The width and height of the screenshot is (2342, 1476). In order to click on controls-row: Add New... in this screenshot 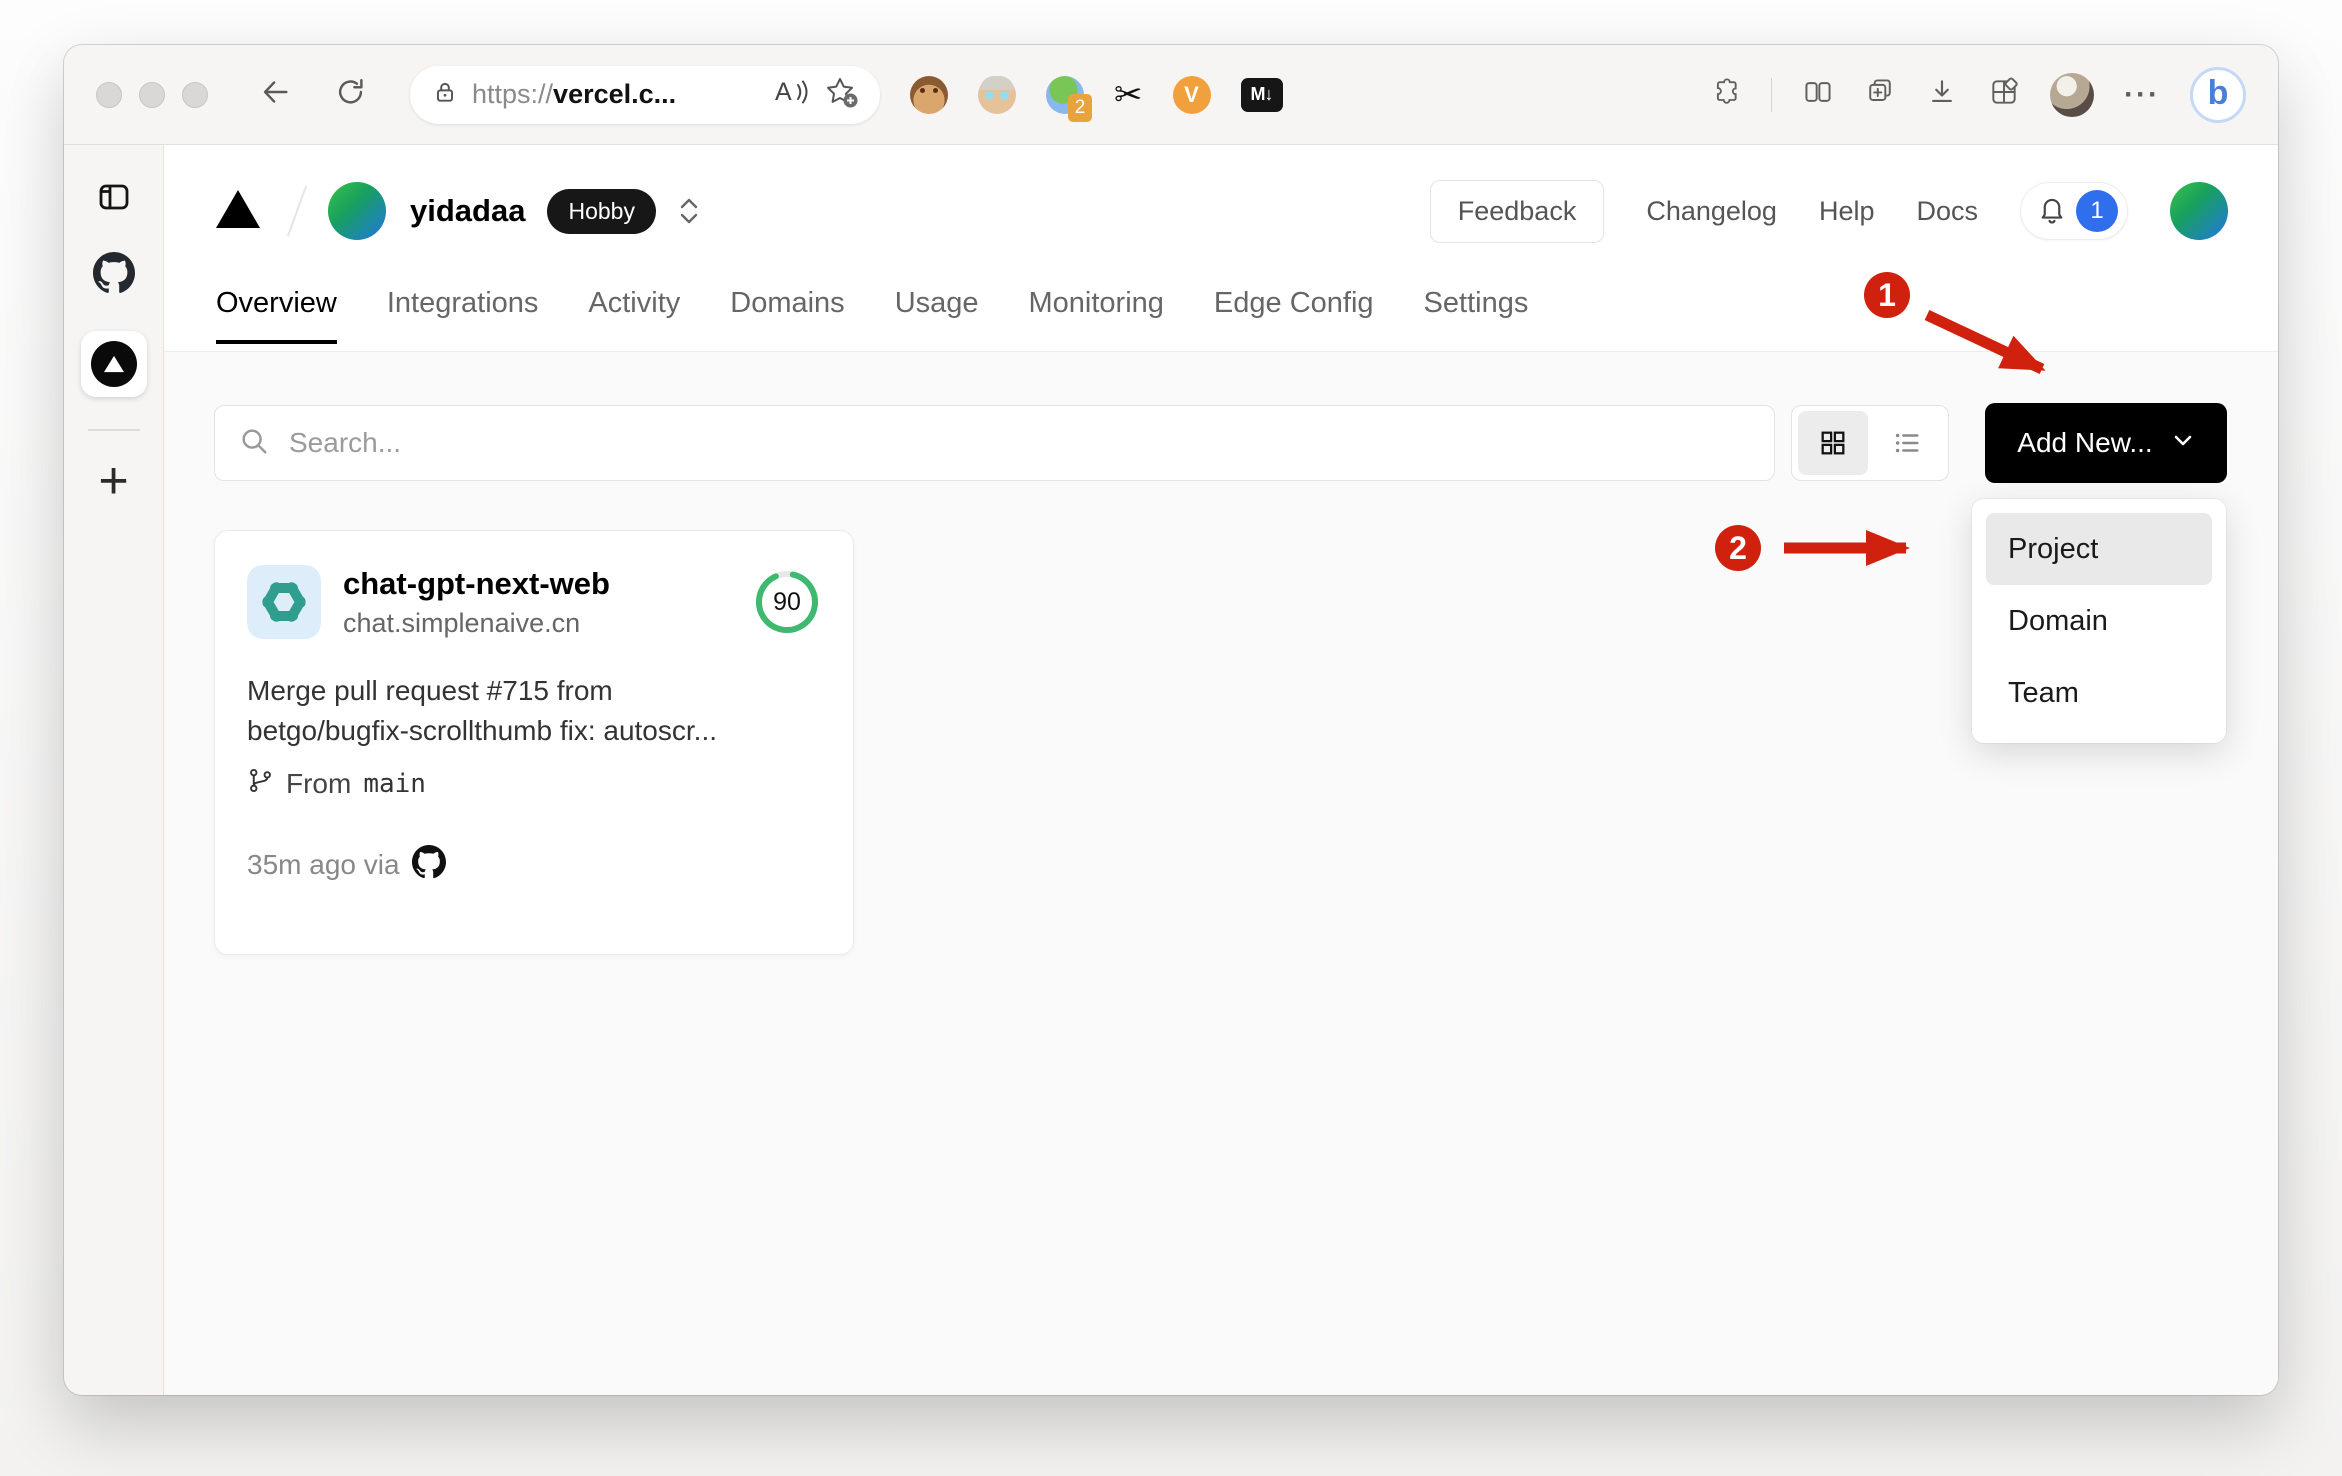, I will do `click(1220, 443)`.